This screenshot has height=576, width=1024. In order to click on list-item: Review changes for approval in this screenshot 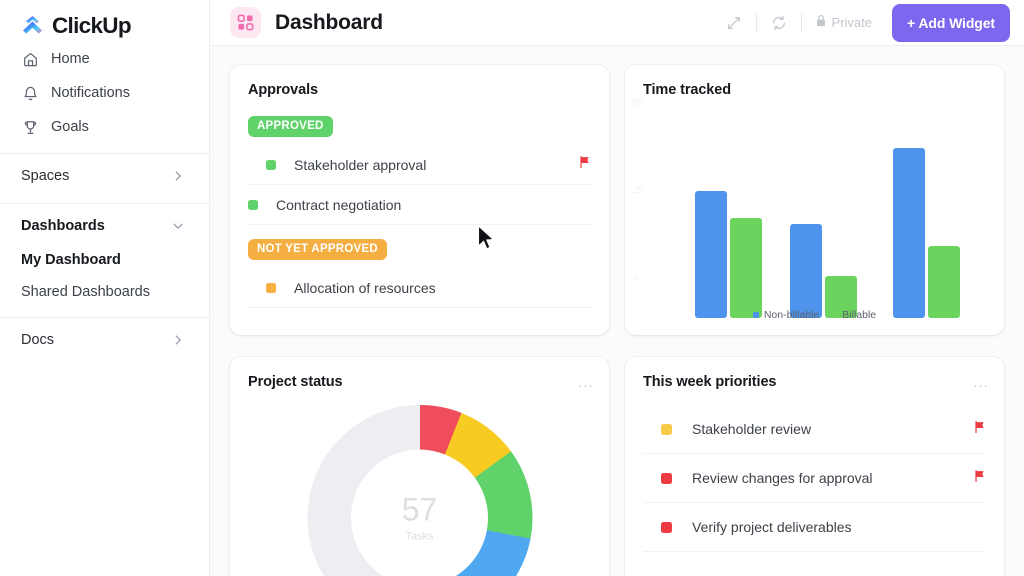, I will do `click(814, 478)`.